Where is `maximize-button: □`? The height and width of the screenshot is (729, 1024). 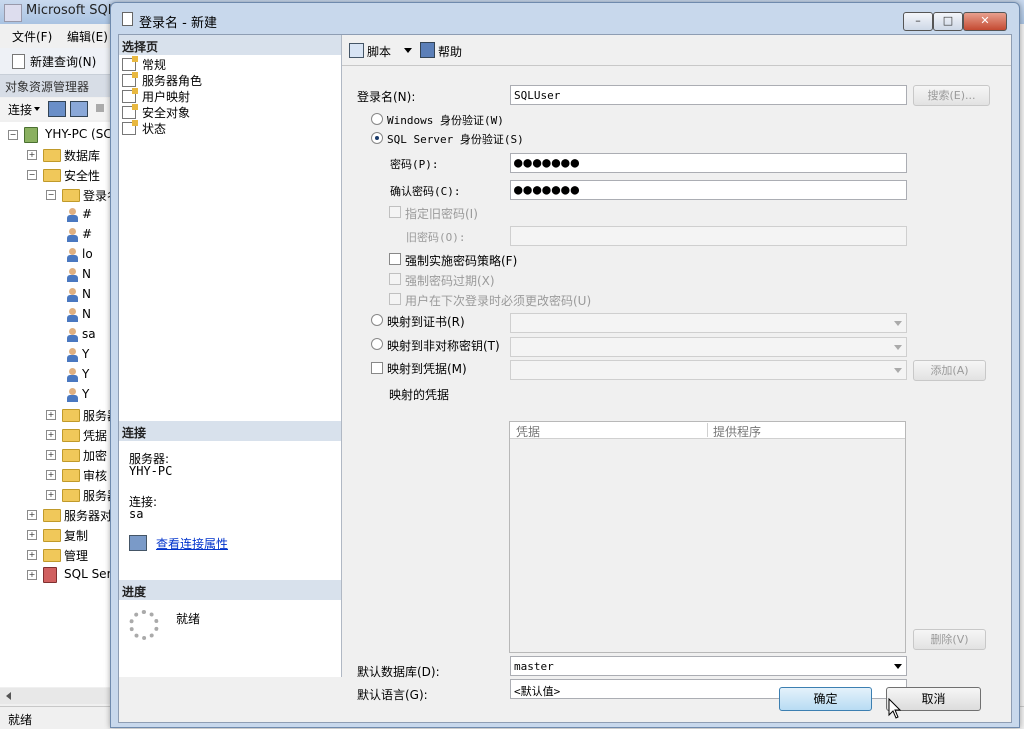
maximize-button: □ is located at coordinates (948, 21).